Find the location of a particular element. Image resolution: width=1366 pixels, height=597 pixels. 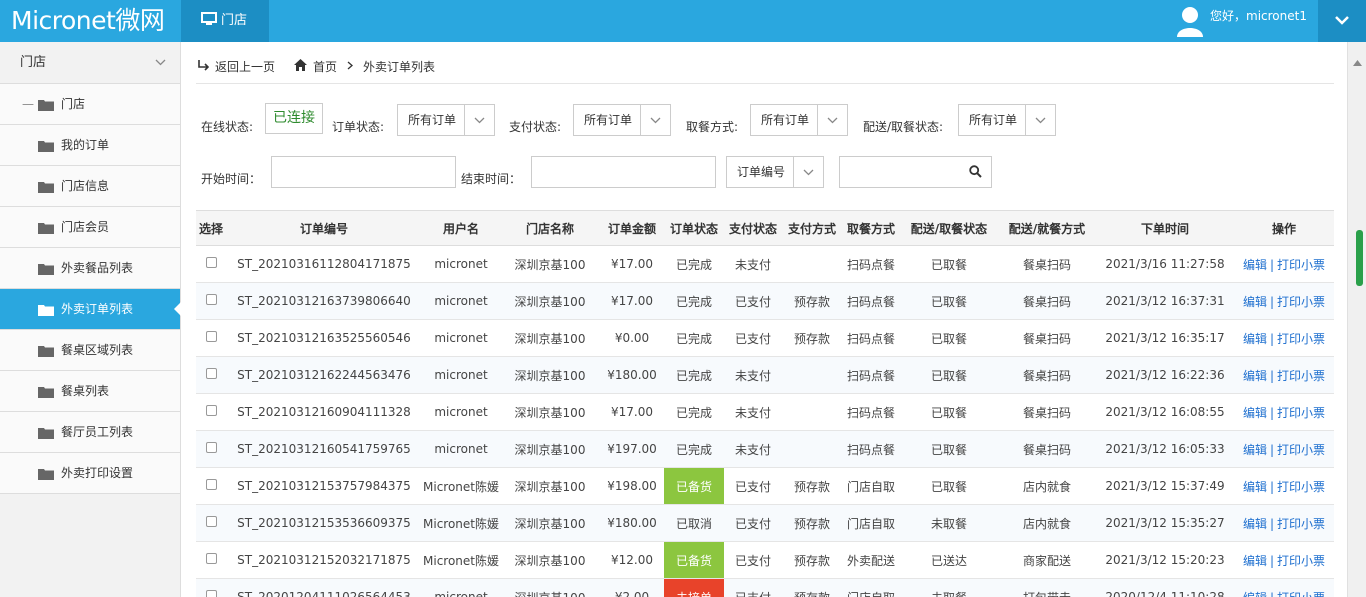

sidebar-item: 餐桌区域列表 is located at coordinates (90, 350).